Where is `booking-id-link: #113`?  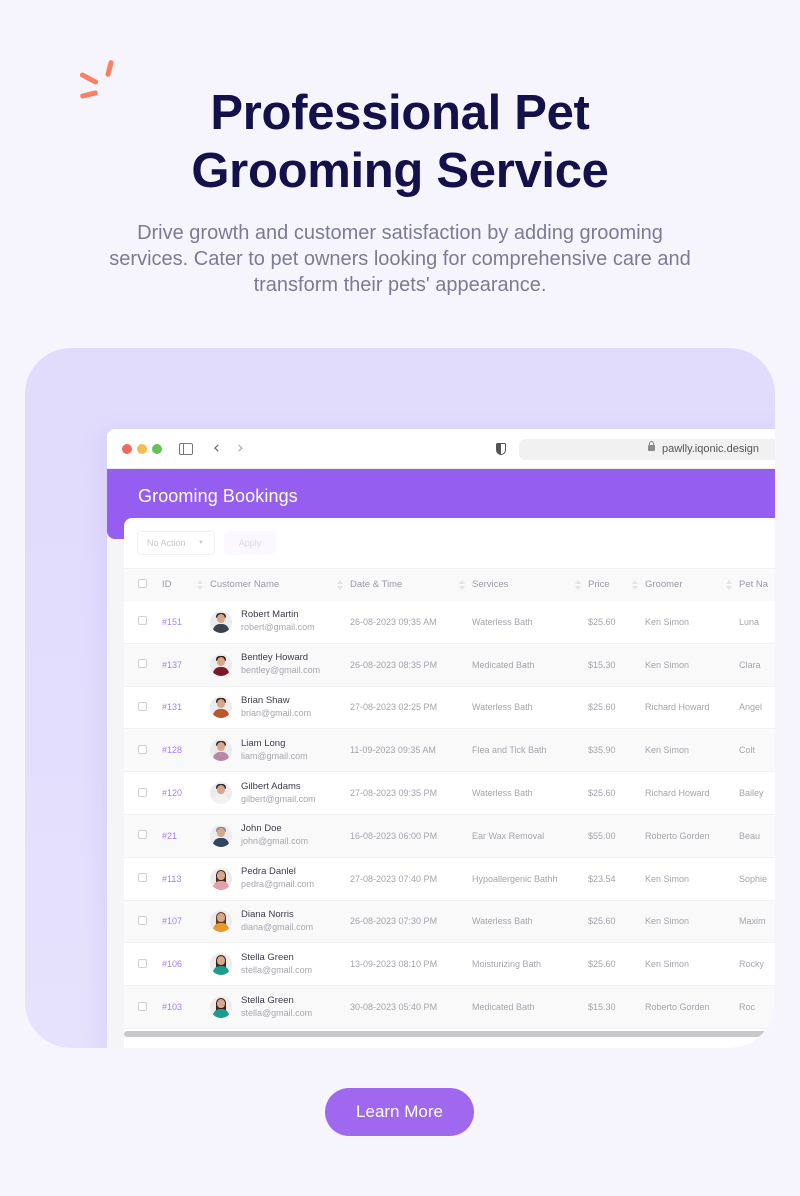
booking-id-link: #113 is located at coordinates (171, 879).